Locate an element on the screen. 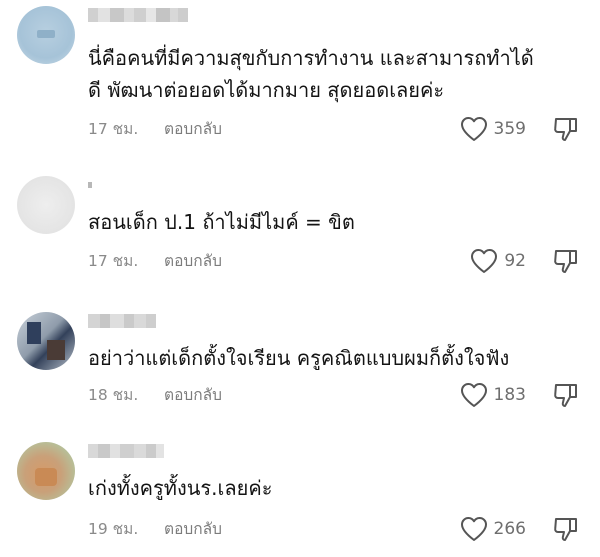 The height and width of the screenshot is (557, 600). comment-text: เก่งทั้งครูทั้งนร.เลยค่ะ is located at coordinates (338, 488).